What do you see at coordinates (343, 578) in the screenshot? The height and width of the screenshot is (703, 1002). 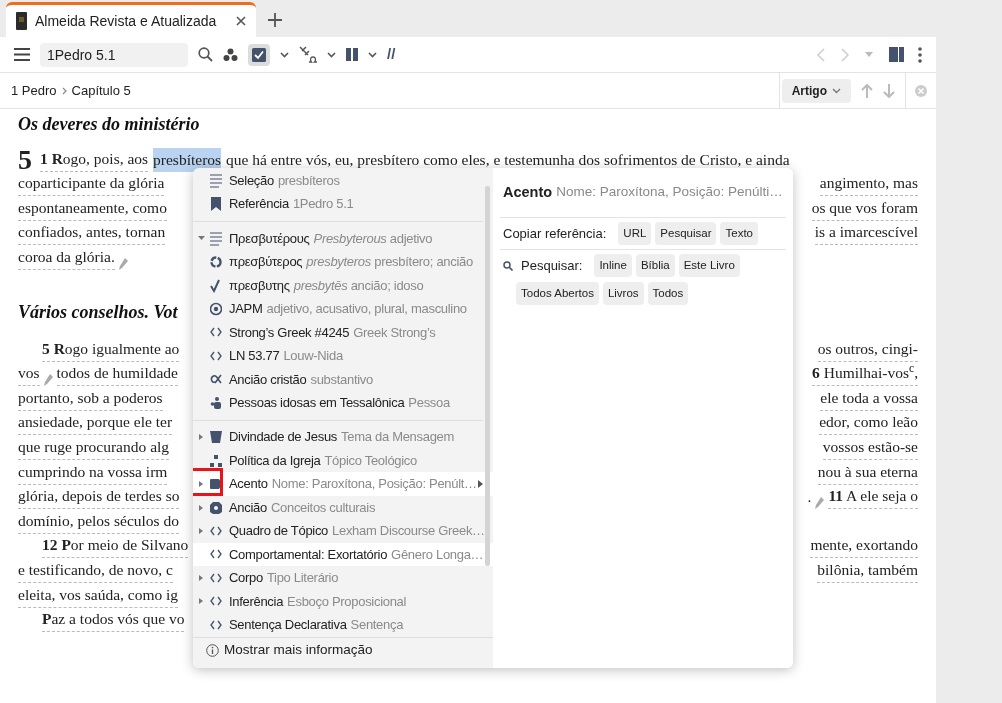 I see `menu-item: Corpo Tipo Literário` at bounding box center [343, 578].